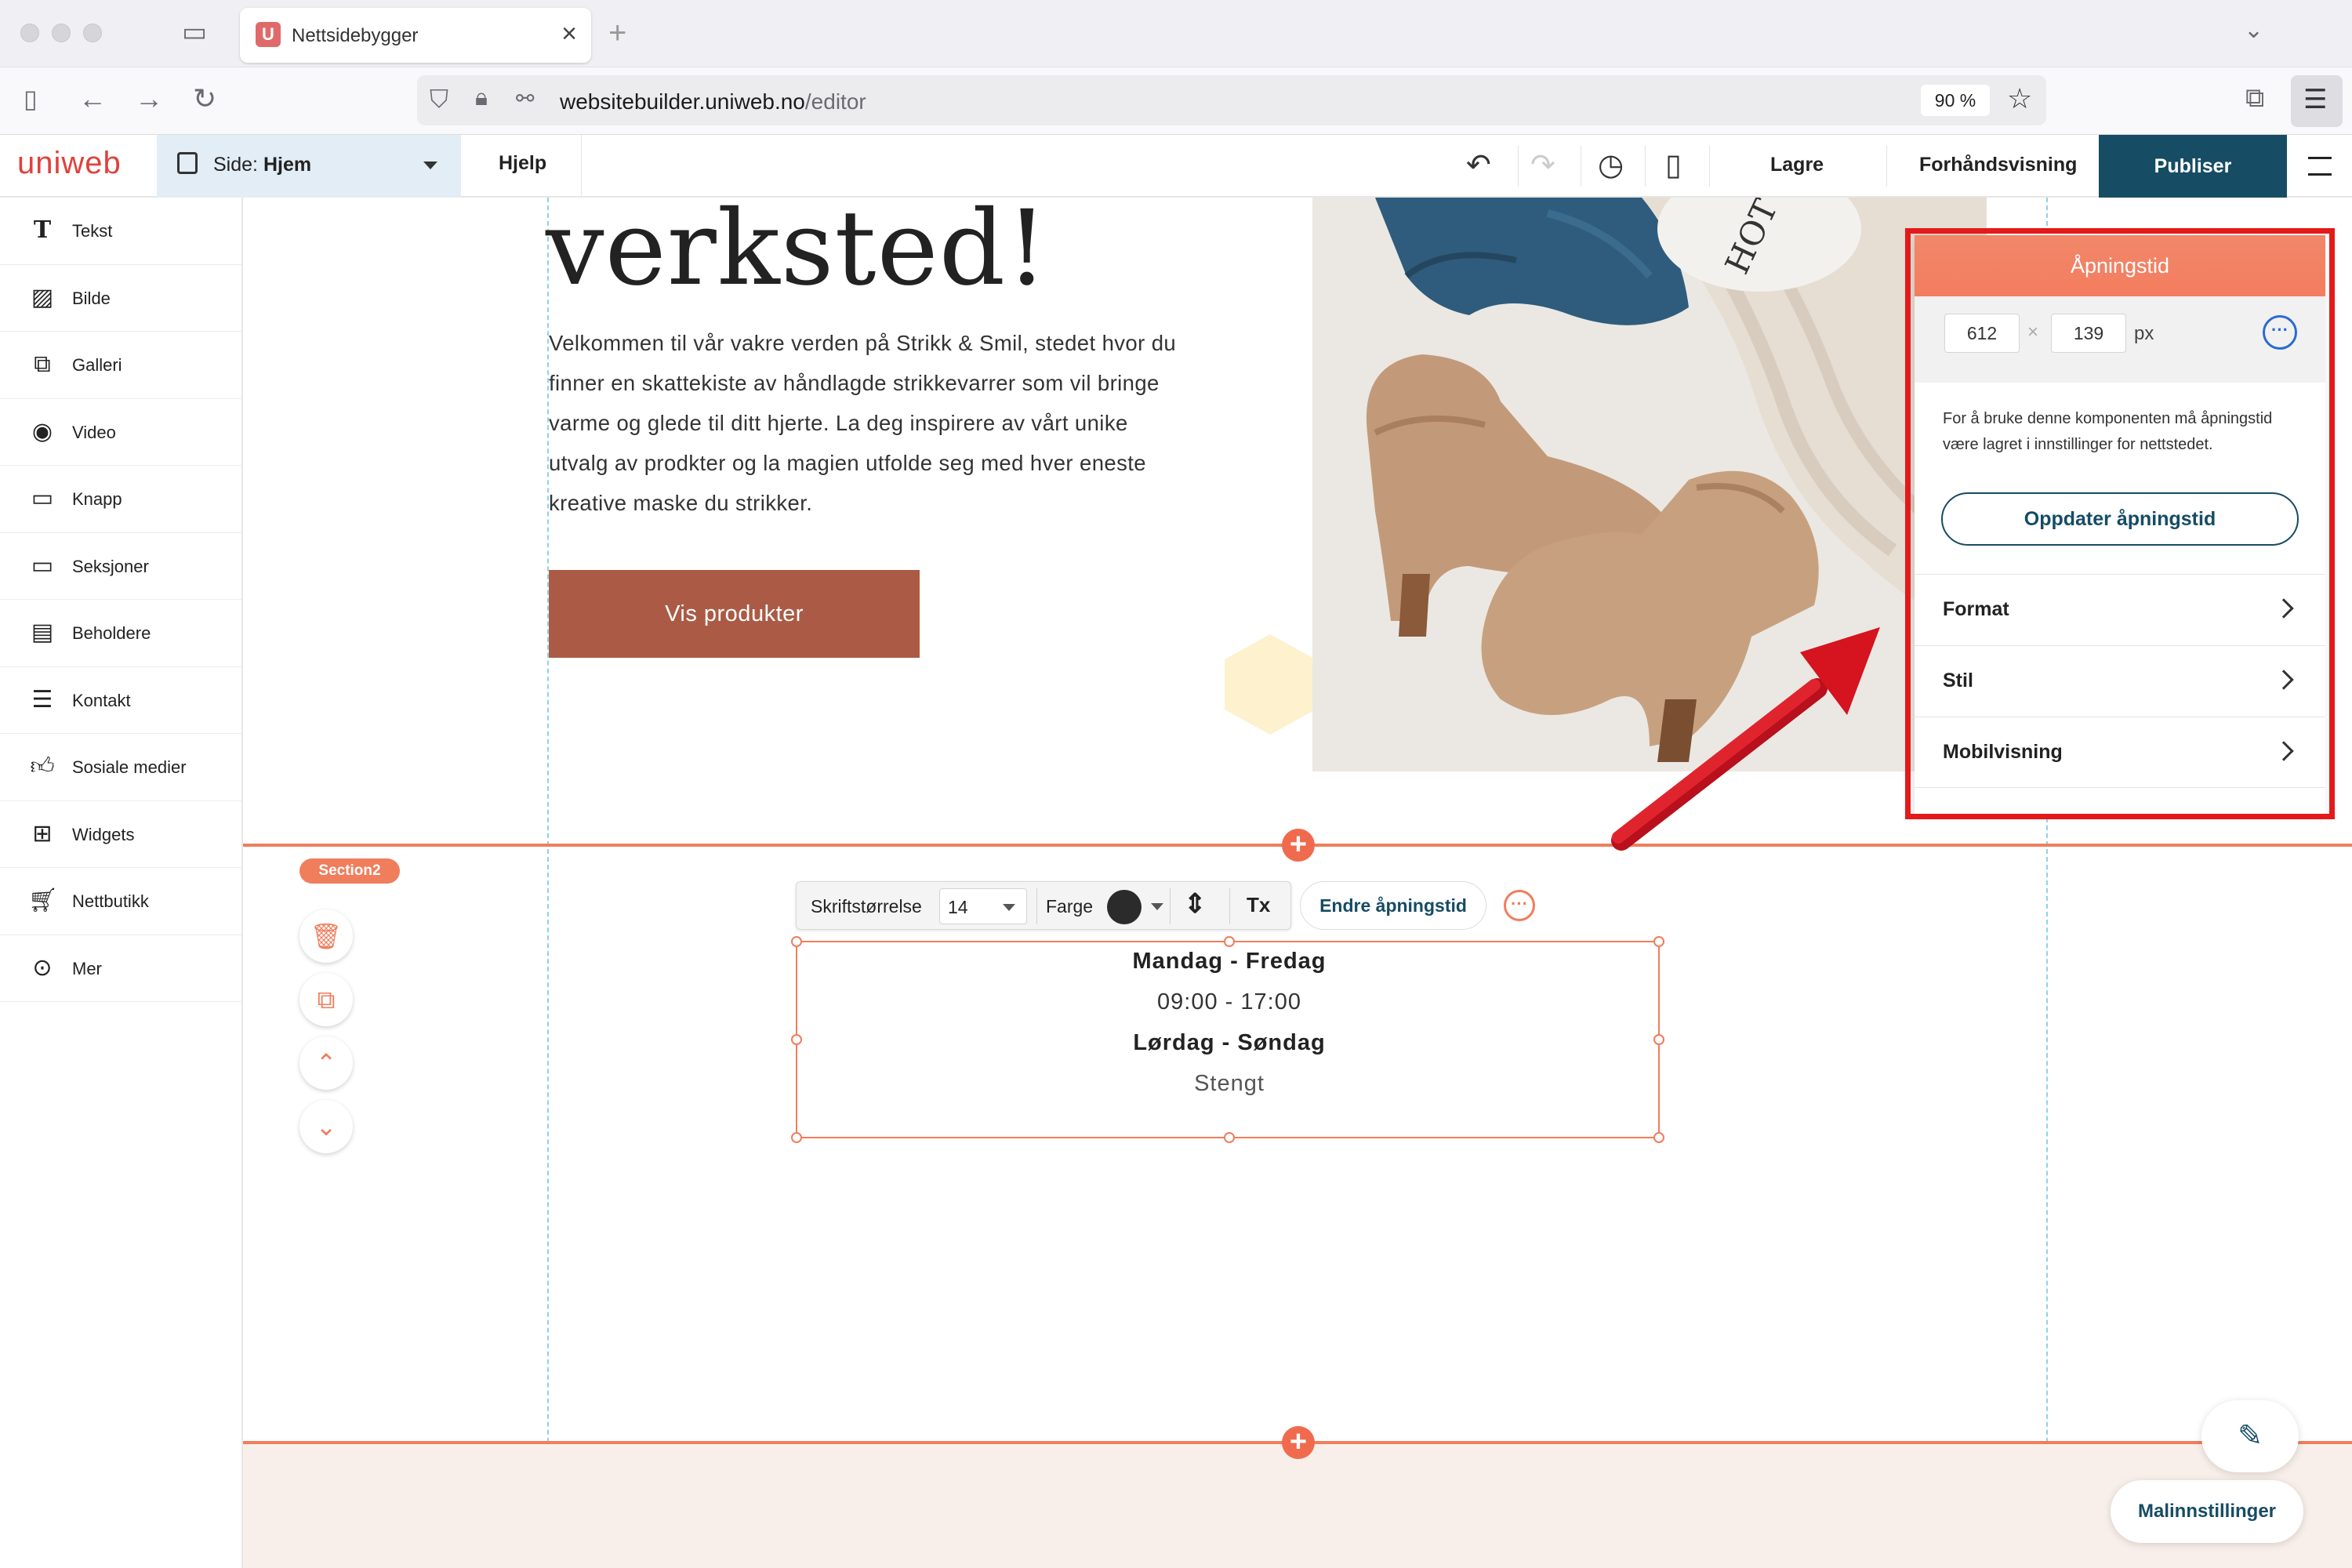 This screenshot has width=2352, height=1568. What do you see at coordinates (1297, 1505) in the screenshot?
I see `next-section` at bounding box center [1297, 1505].